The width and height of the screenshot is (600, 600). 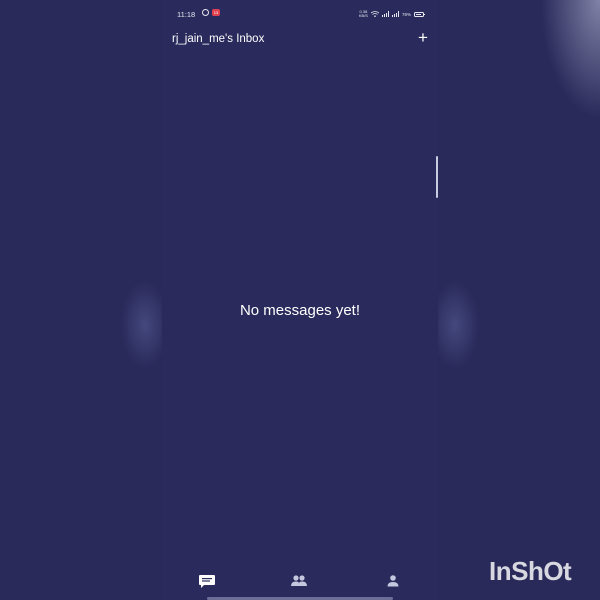 What do you see at coordinates (218, 39) in the screenshot?
I see `page-title: rj_jain_me's Inbox` at bounding box center [218, 39].